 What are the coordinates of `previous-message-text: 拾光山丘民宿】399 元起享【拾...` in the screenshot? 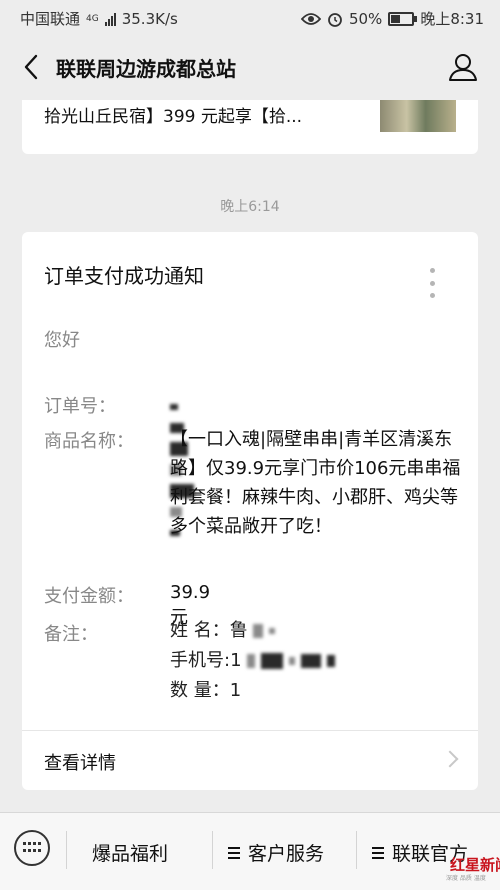 It's located at (173, 117).